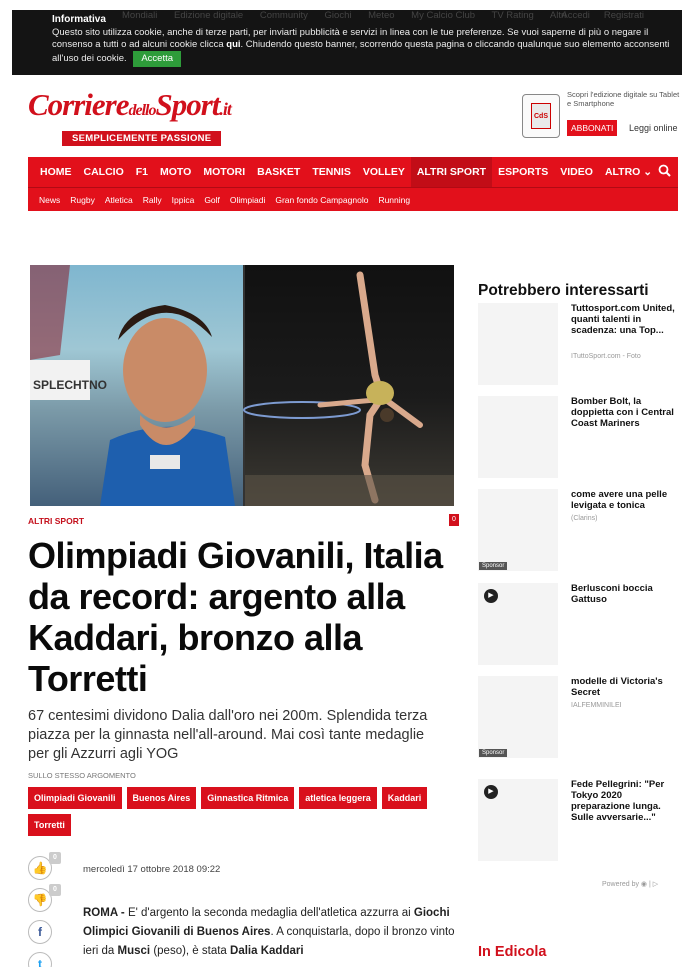  Describe the element at coordinates (626, 594) in the screenshot. I see `card-title: Berlusconi boccia Gattuso` at that location.